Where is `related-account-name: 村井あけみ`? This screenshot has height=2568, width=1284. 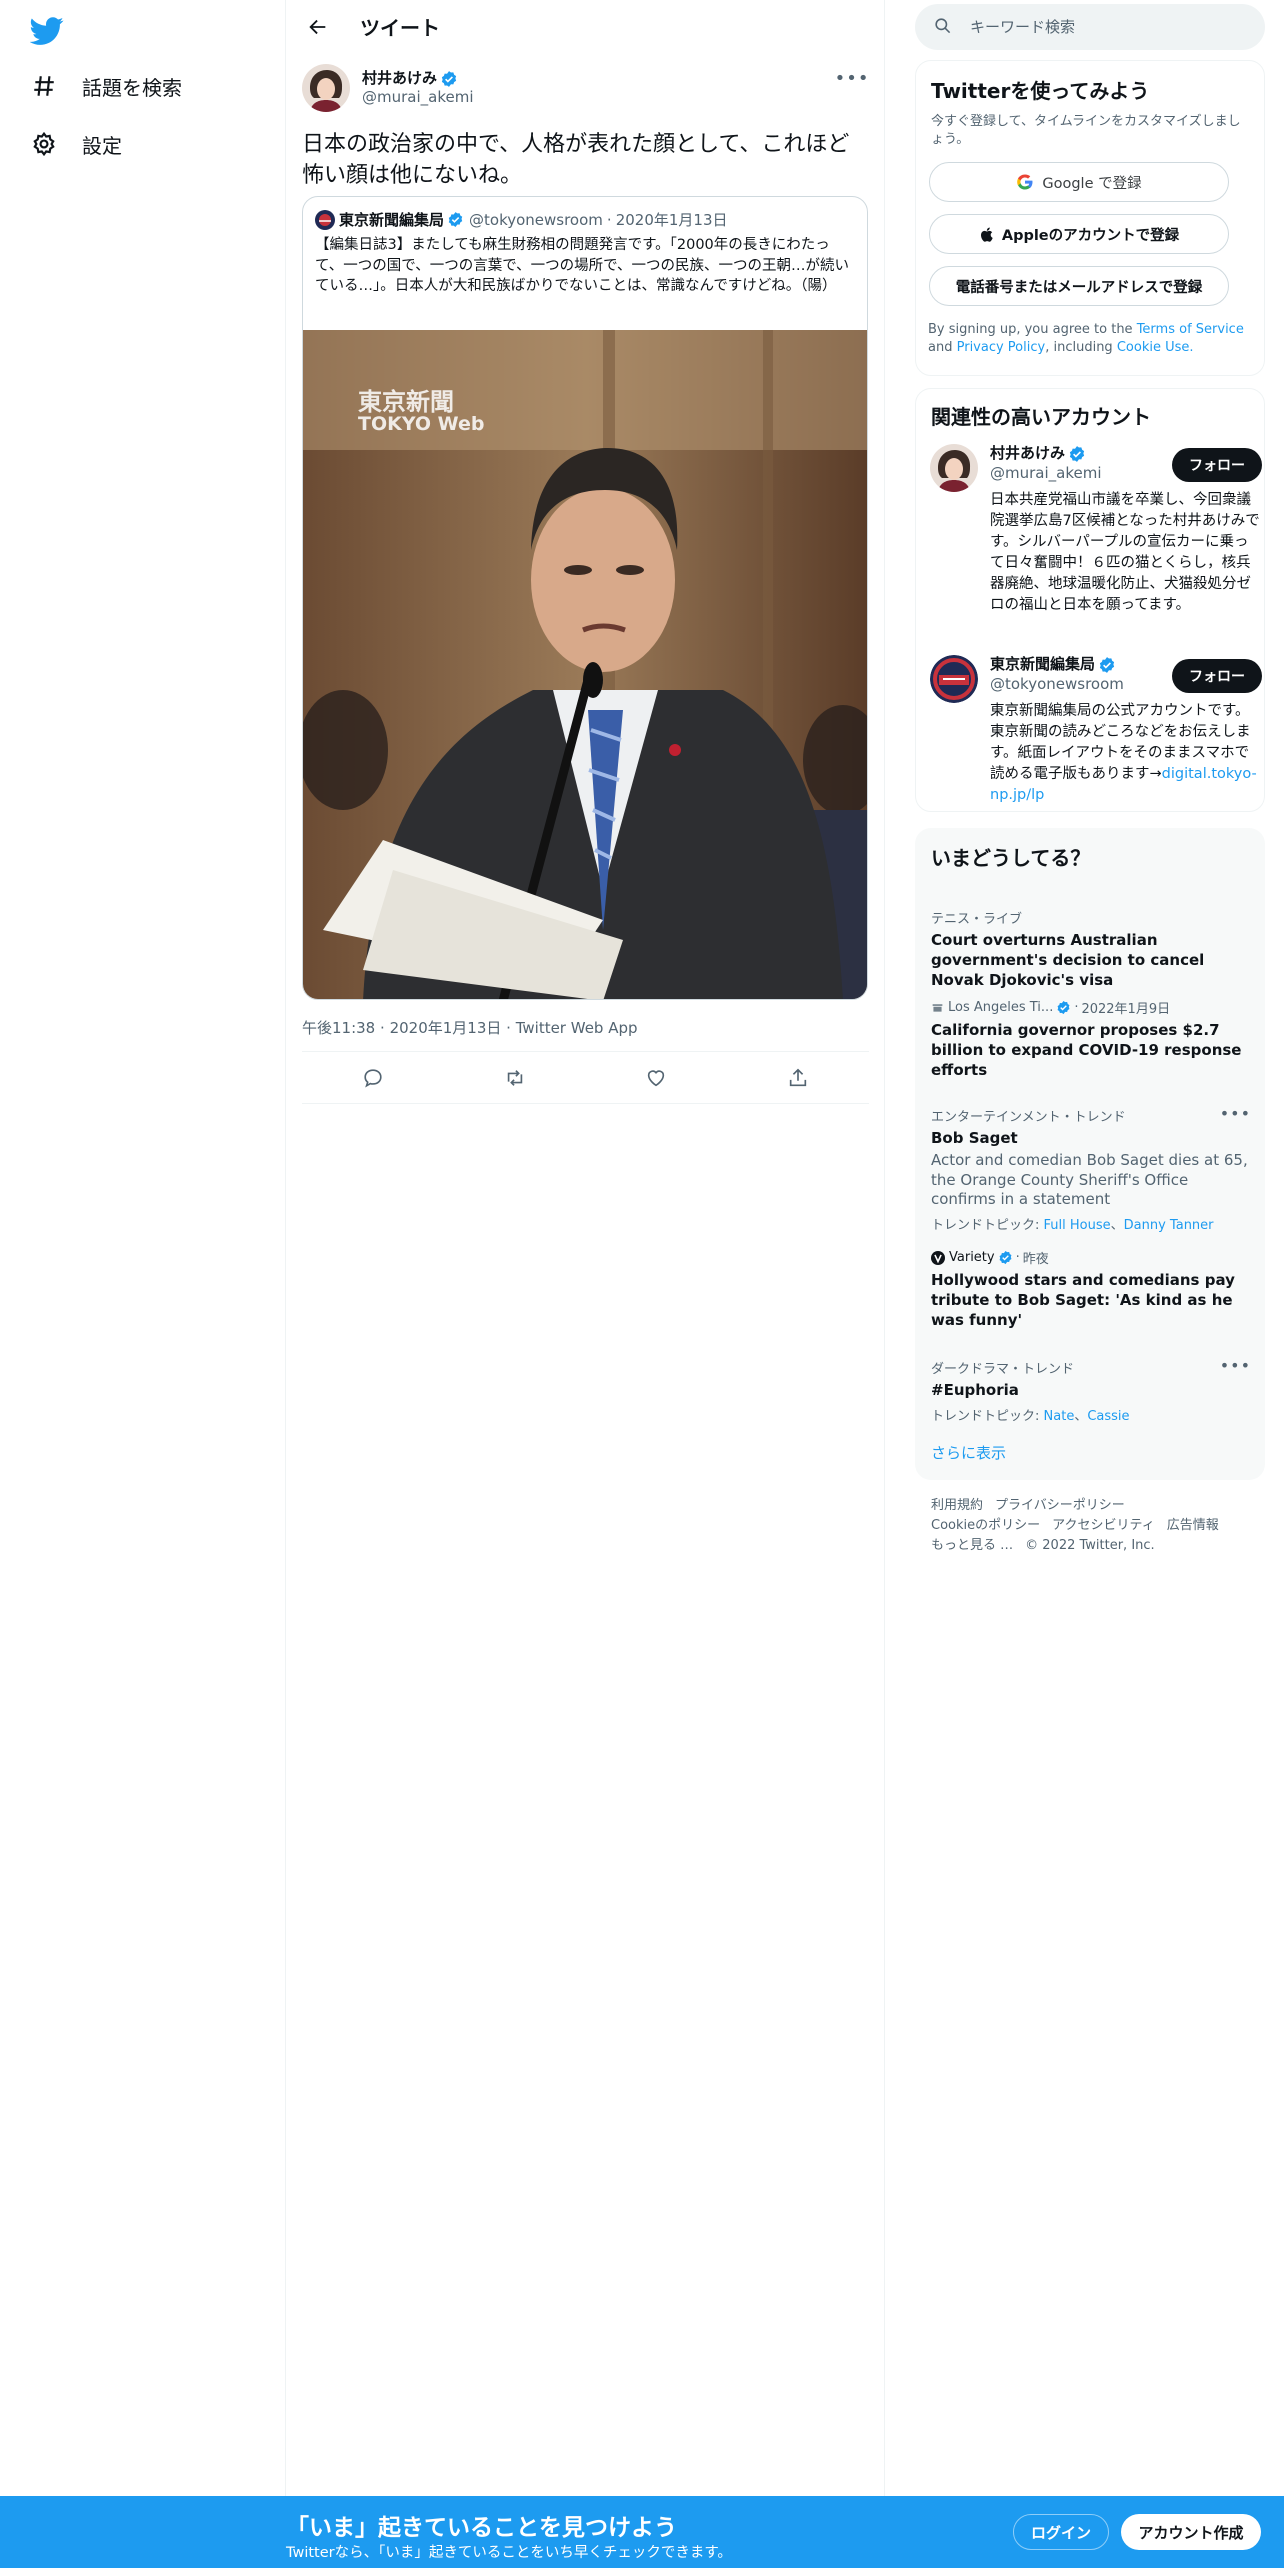 related-account-name: 村井あけみ is located at coordinates (1027, 454).